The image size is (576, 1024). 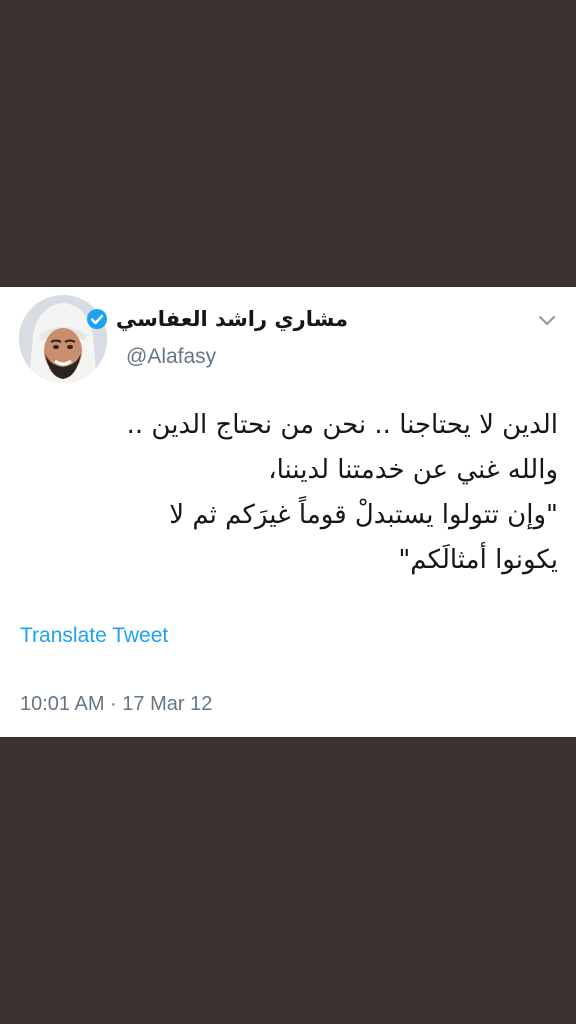 I want to click on verified-badge-icon, so click(x=97, y=319).